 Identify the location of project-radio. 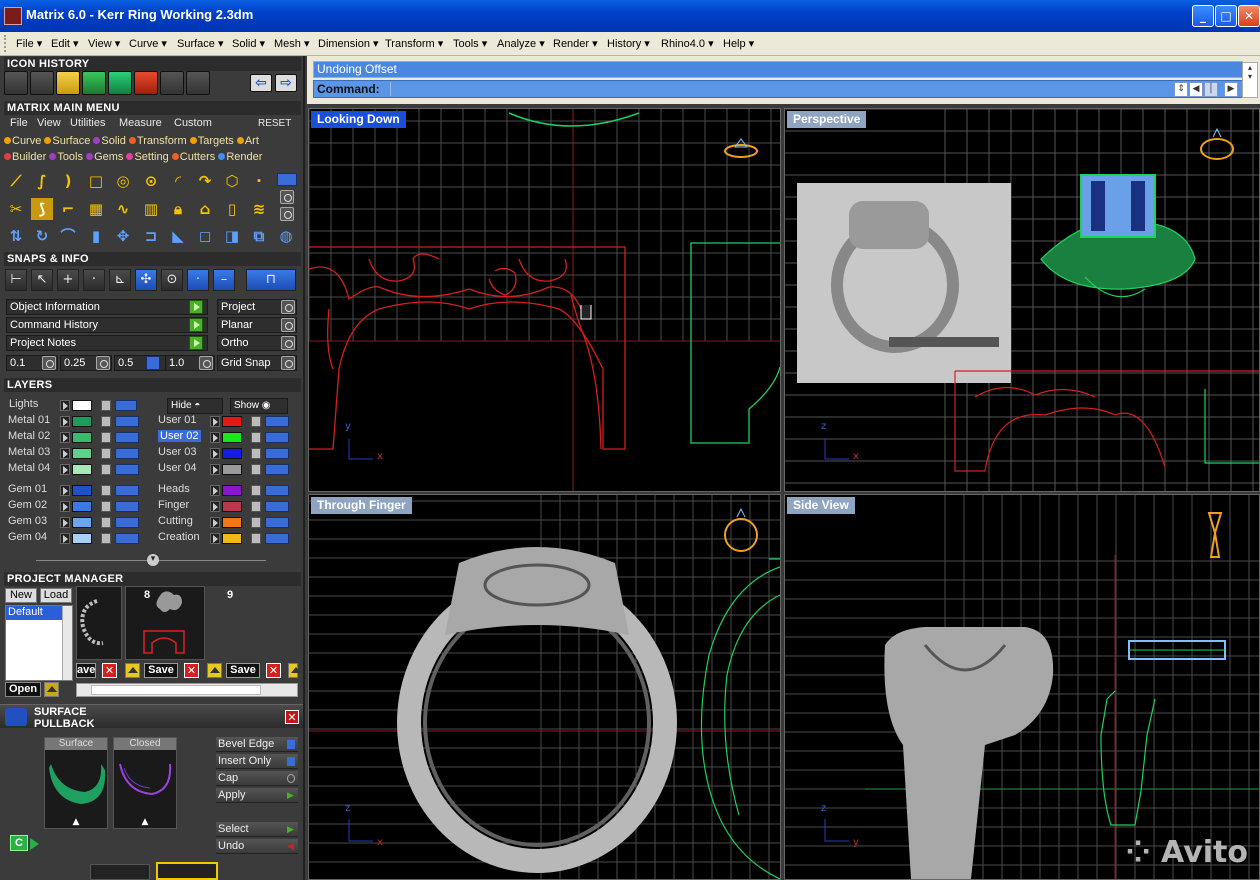
(288, 307).